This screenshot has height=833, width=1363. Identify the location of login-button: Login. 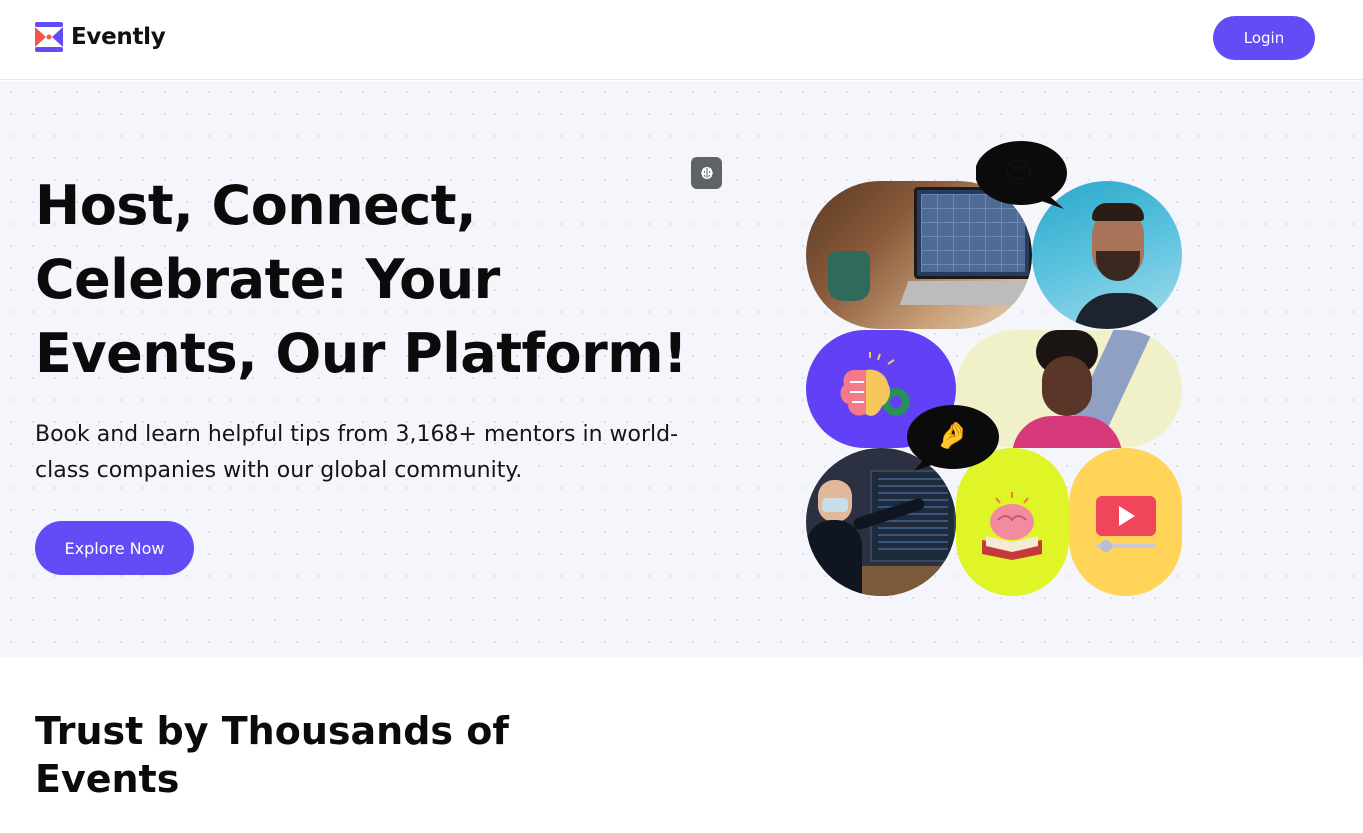
(1264, 38).